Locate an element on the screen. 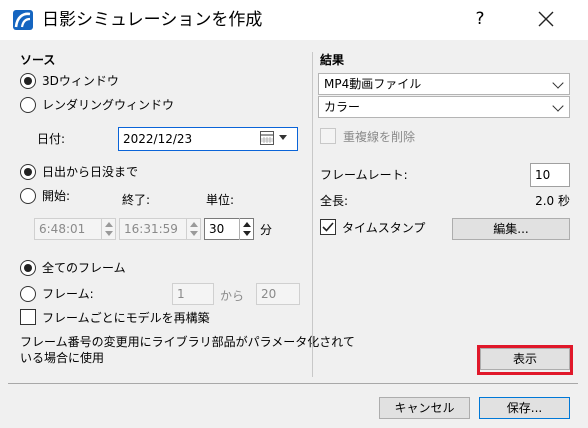 The height and width of the screenshot is (428, 588). checkmark-icon is located at coordinates (328, 227).